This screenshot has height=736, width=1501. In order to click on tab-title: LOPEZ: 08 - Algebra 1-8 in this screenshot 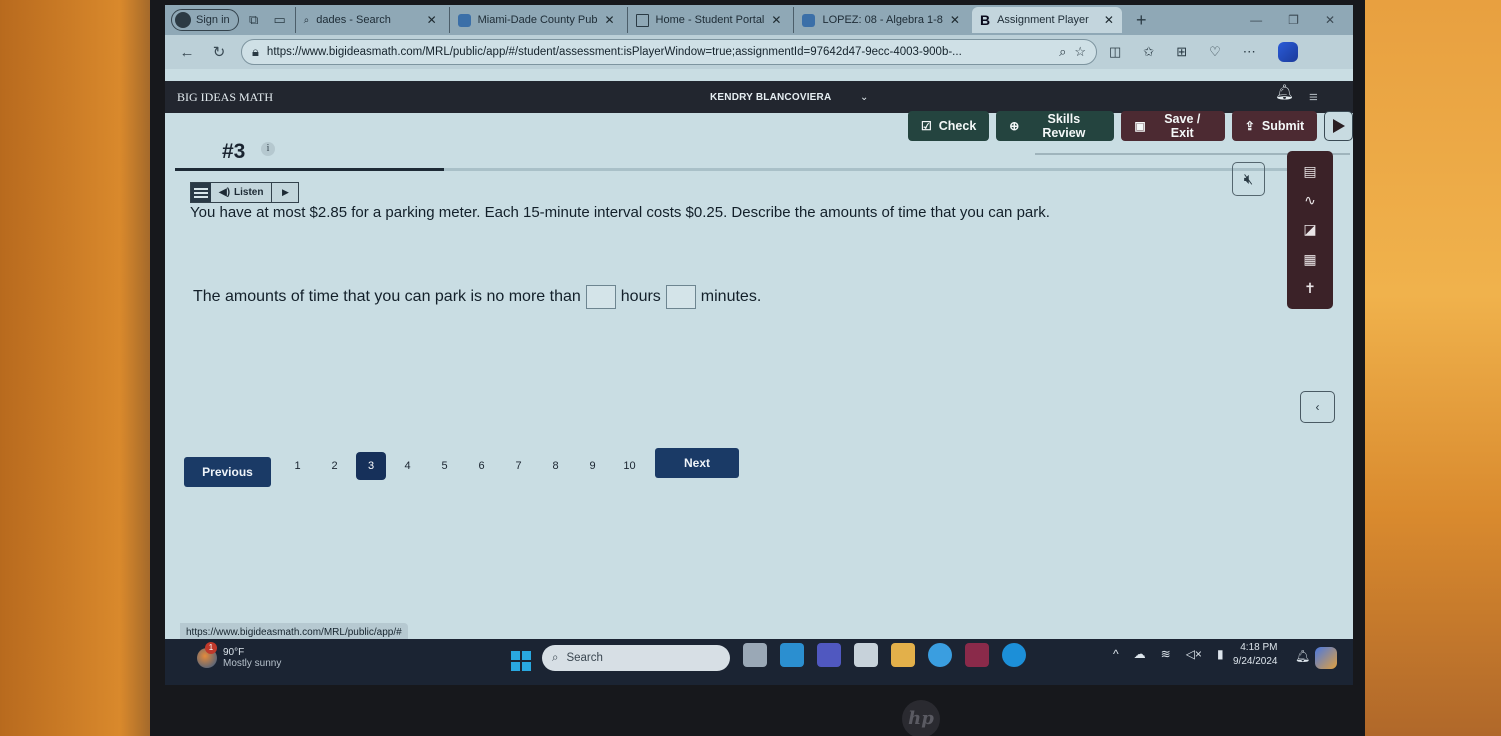, I will do `click(882, 20)`.